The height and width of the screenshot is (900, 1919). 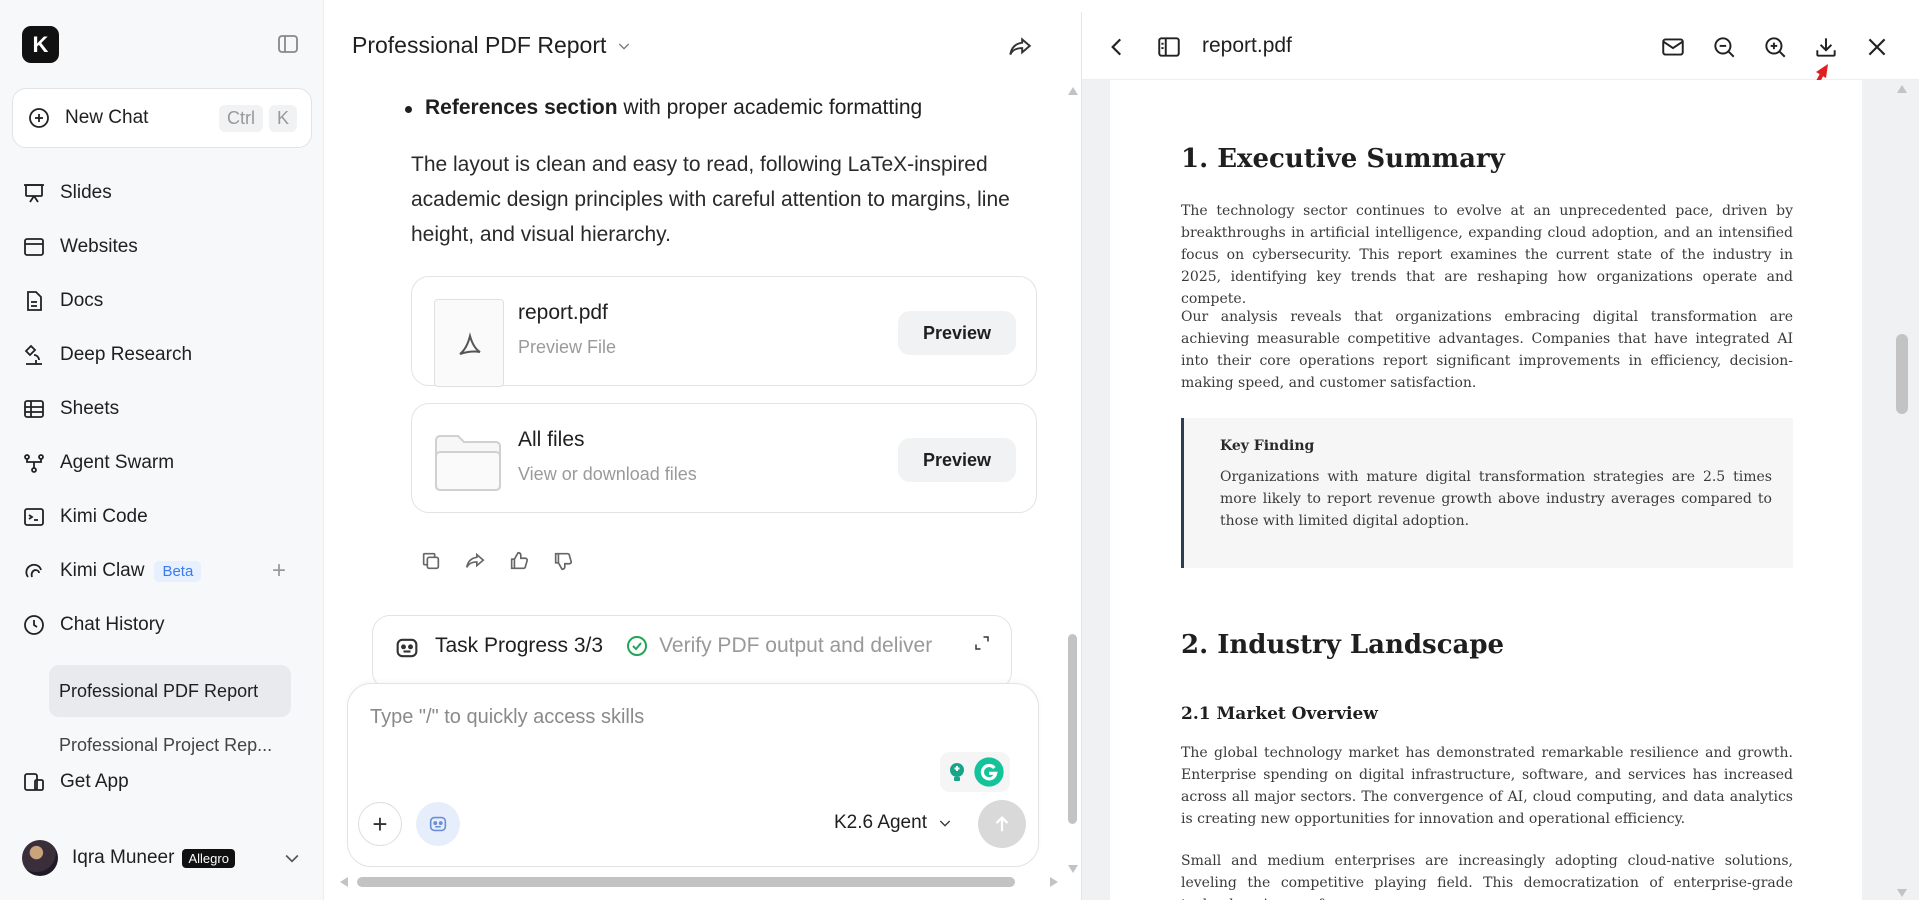 What do you see at coordinates (1500, 59) in the screenshot?
I see `viewer-toolbar: report.pdf` at bounding box center [1500, 59].